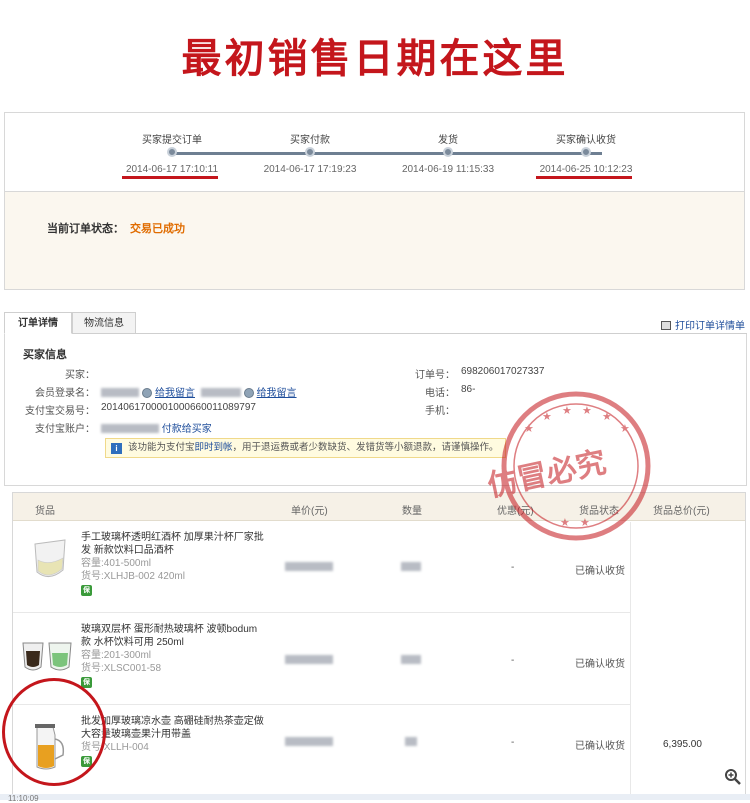 The image size is (750, 803). I want to click on col-quantity: 数量, so click(412, 511).